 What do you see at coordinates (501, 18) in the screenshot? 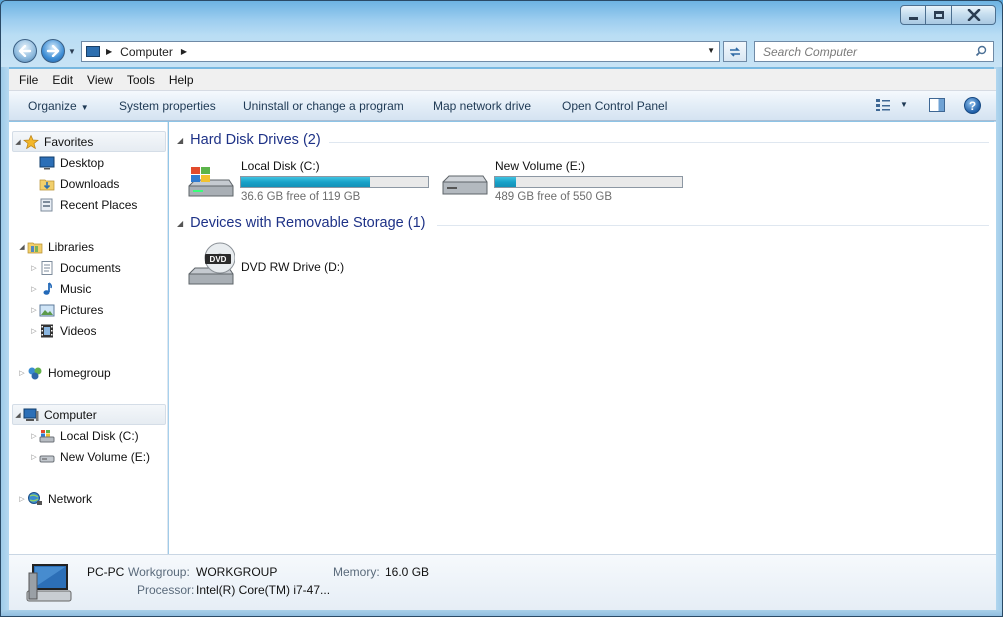
I see `title-bar` at bounding box center [501, 18].